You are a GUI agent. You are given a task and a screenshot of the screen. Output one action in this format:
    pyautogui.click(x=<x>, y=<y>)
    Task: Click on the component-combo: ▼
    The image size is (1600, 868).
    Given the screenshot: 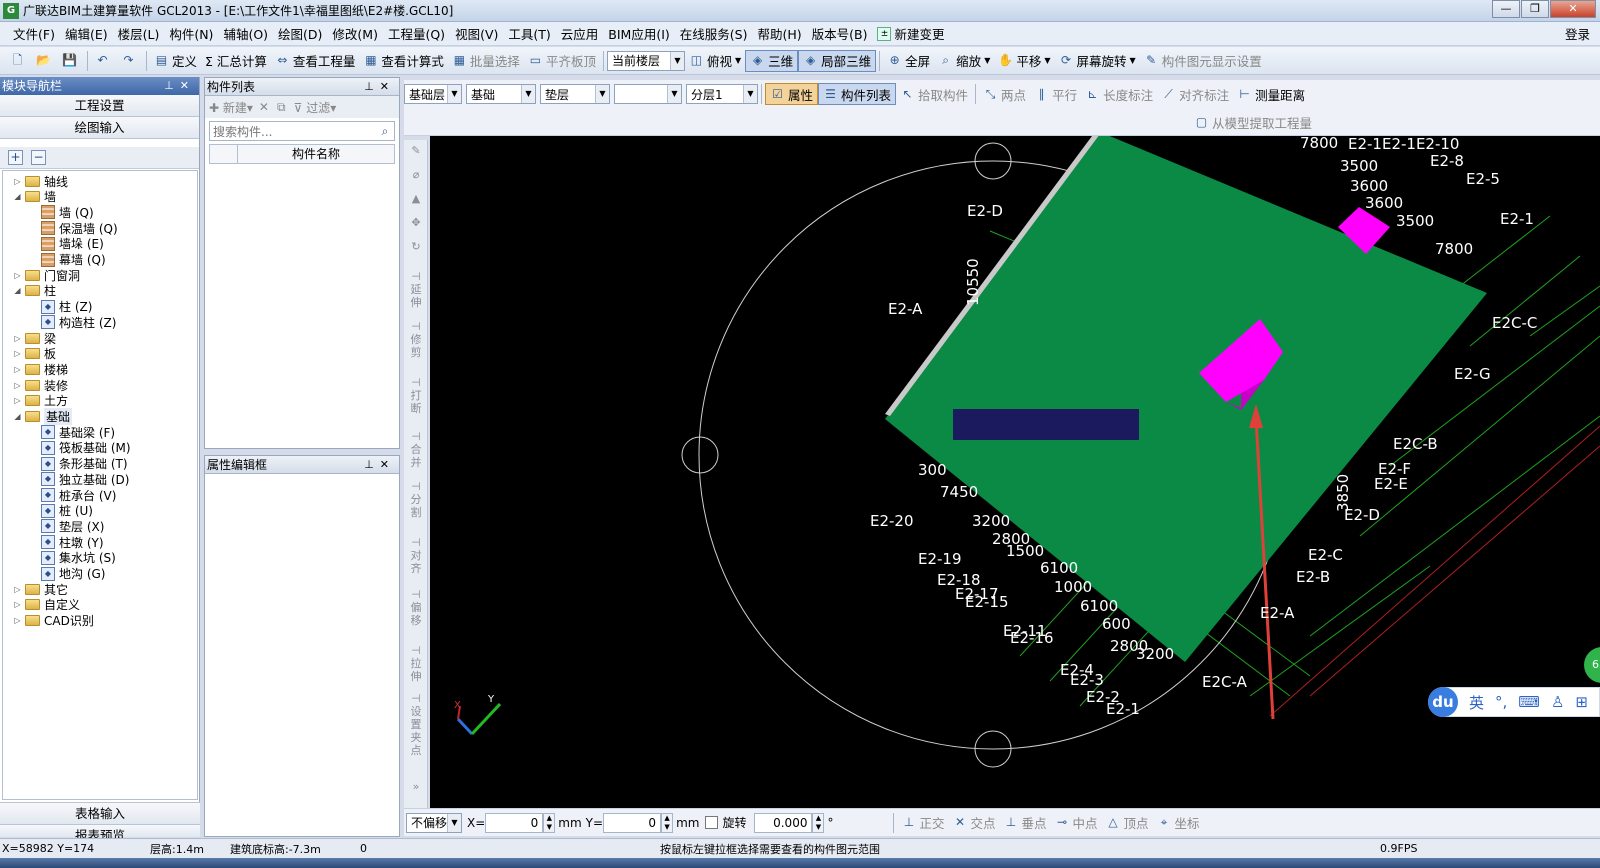 What is the action you would take?
    pyautogui.click(x=648, y=94)
    